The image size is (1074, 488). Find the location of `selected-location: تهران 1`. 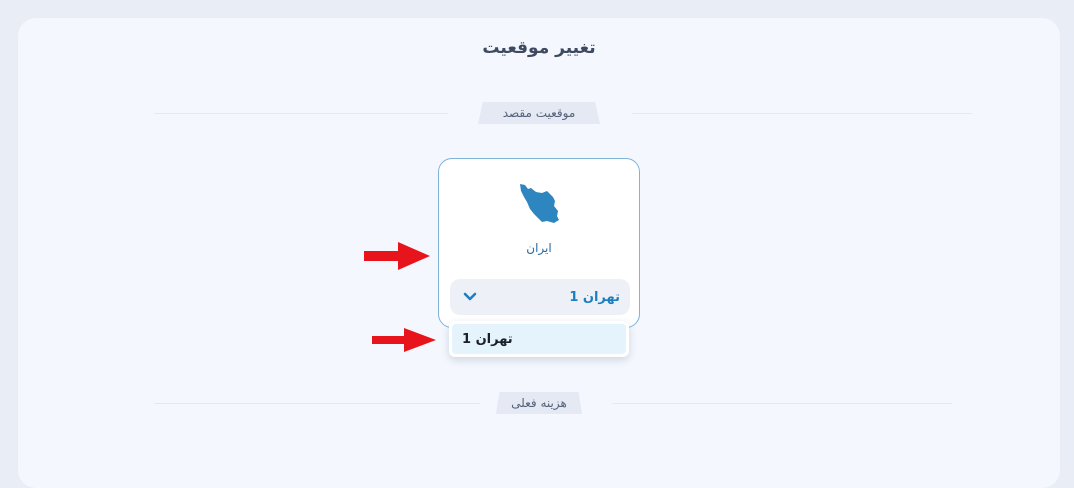

selected-location: تهران 1 is located at coordinates (594, 297).